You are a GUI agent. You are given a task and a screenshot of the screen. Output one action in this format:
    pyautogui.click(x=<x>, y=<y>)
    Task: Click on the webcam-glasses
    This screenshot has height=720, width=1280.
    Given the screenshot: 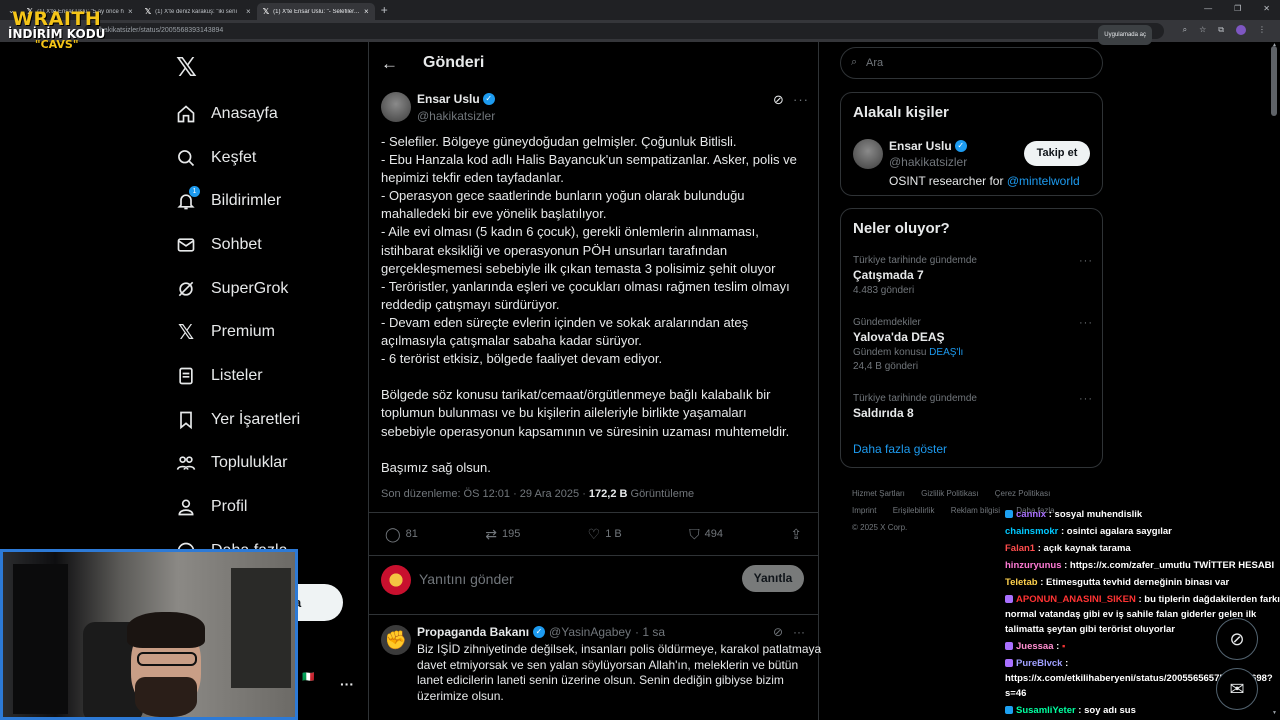 What is the action you would take?
    pyautogui.click(x=167, y=659)
    